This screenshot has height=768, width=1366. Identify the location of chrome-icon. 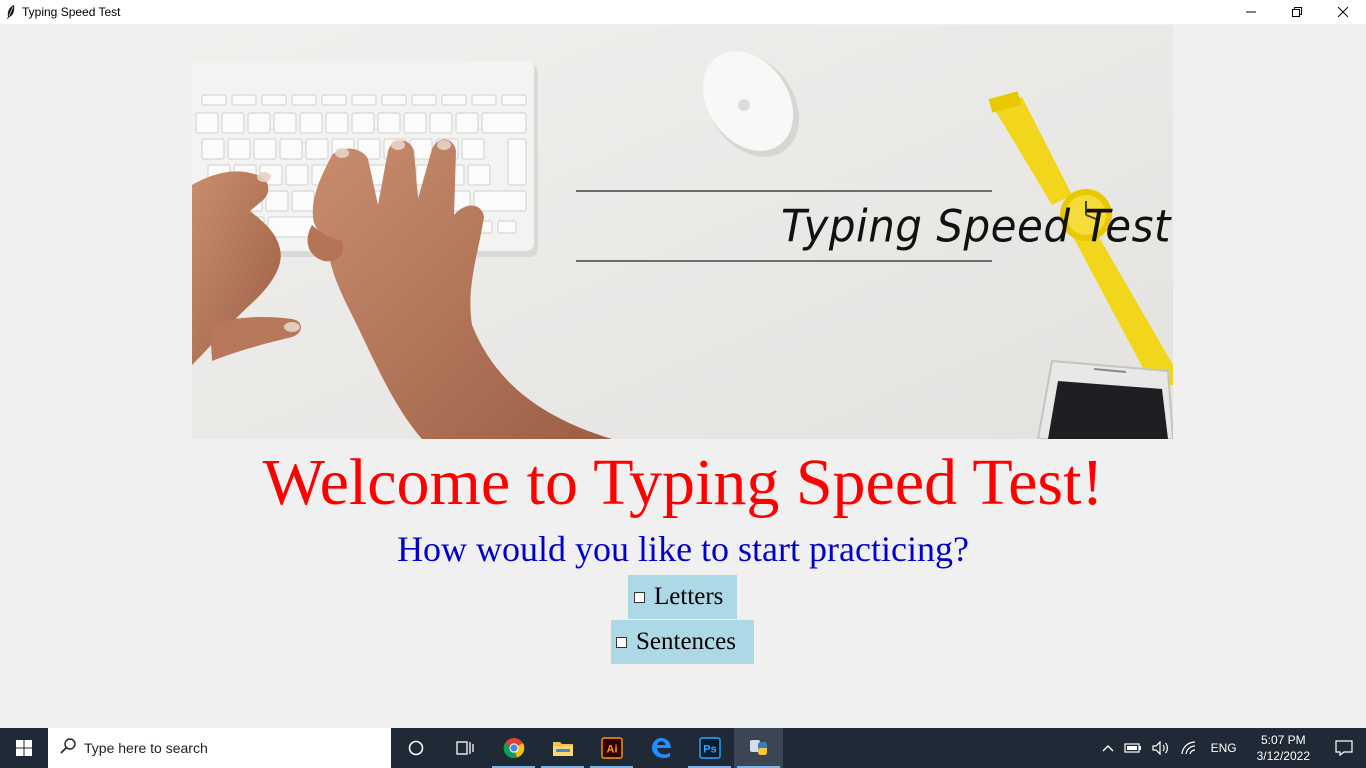
(513, 748).